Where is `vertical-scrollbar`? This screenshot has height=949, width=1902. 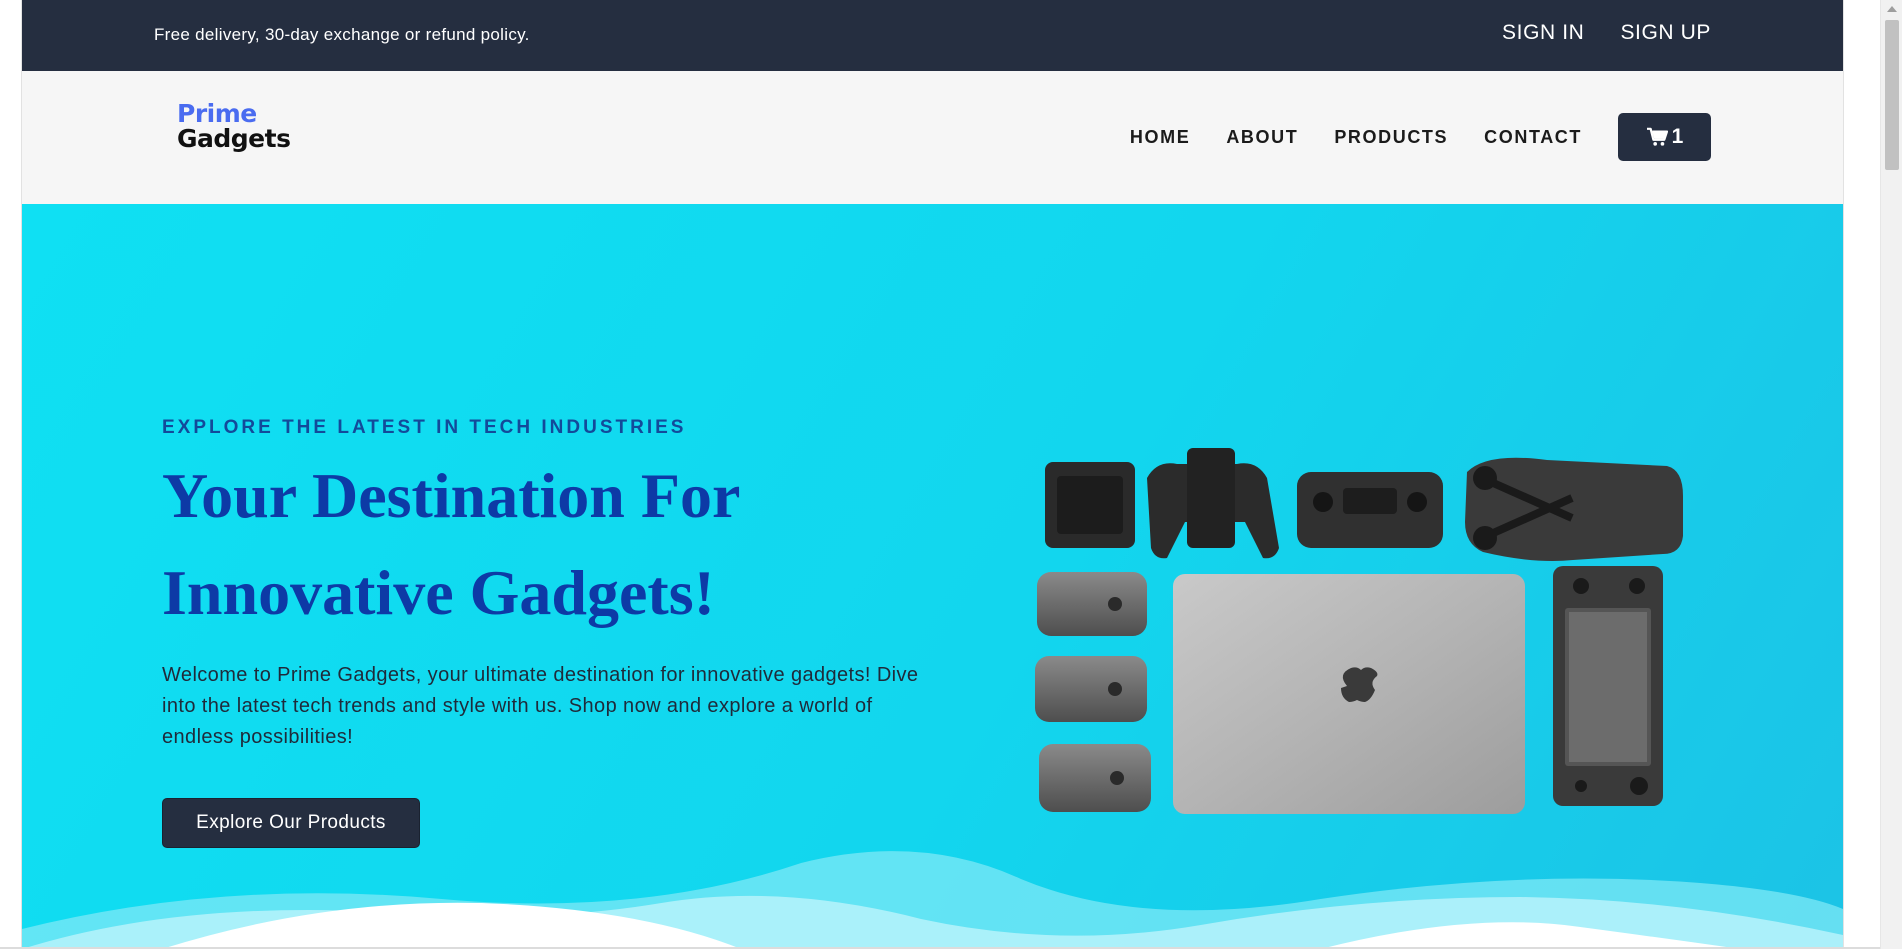
vertical-scrollbar is located at coordinates (1891, 474).